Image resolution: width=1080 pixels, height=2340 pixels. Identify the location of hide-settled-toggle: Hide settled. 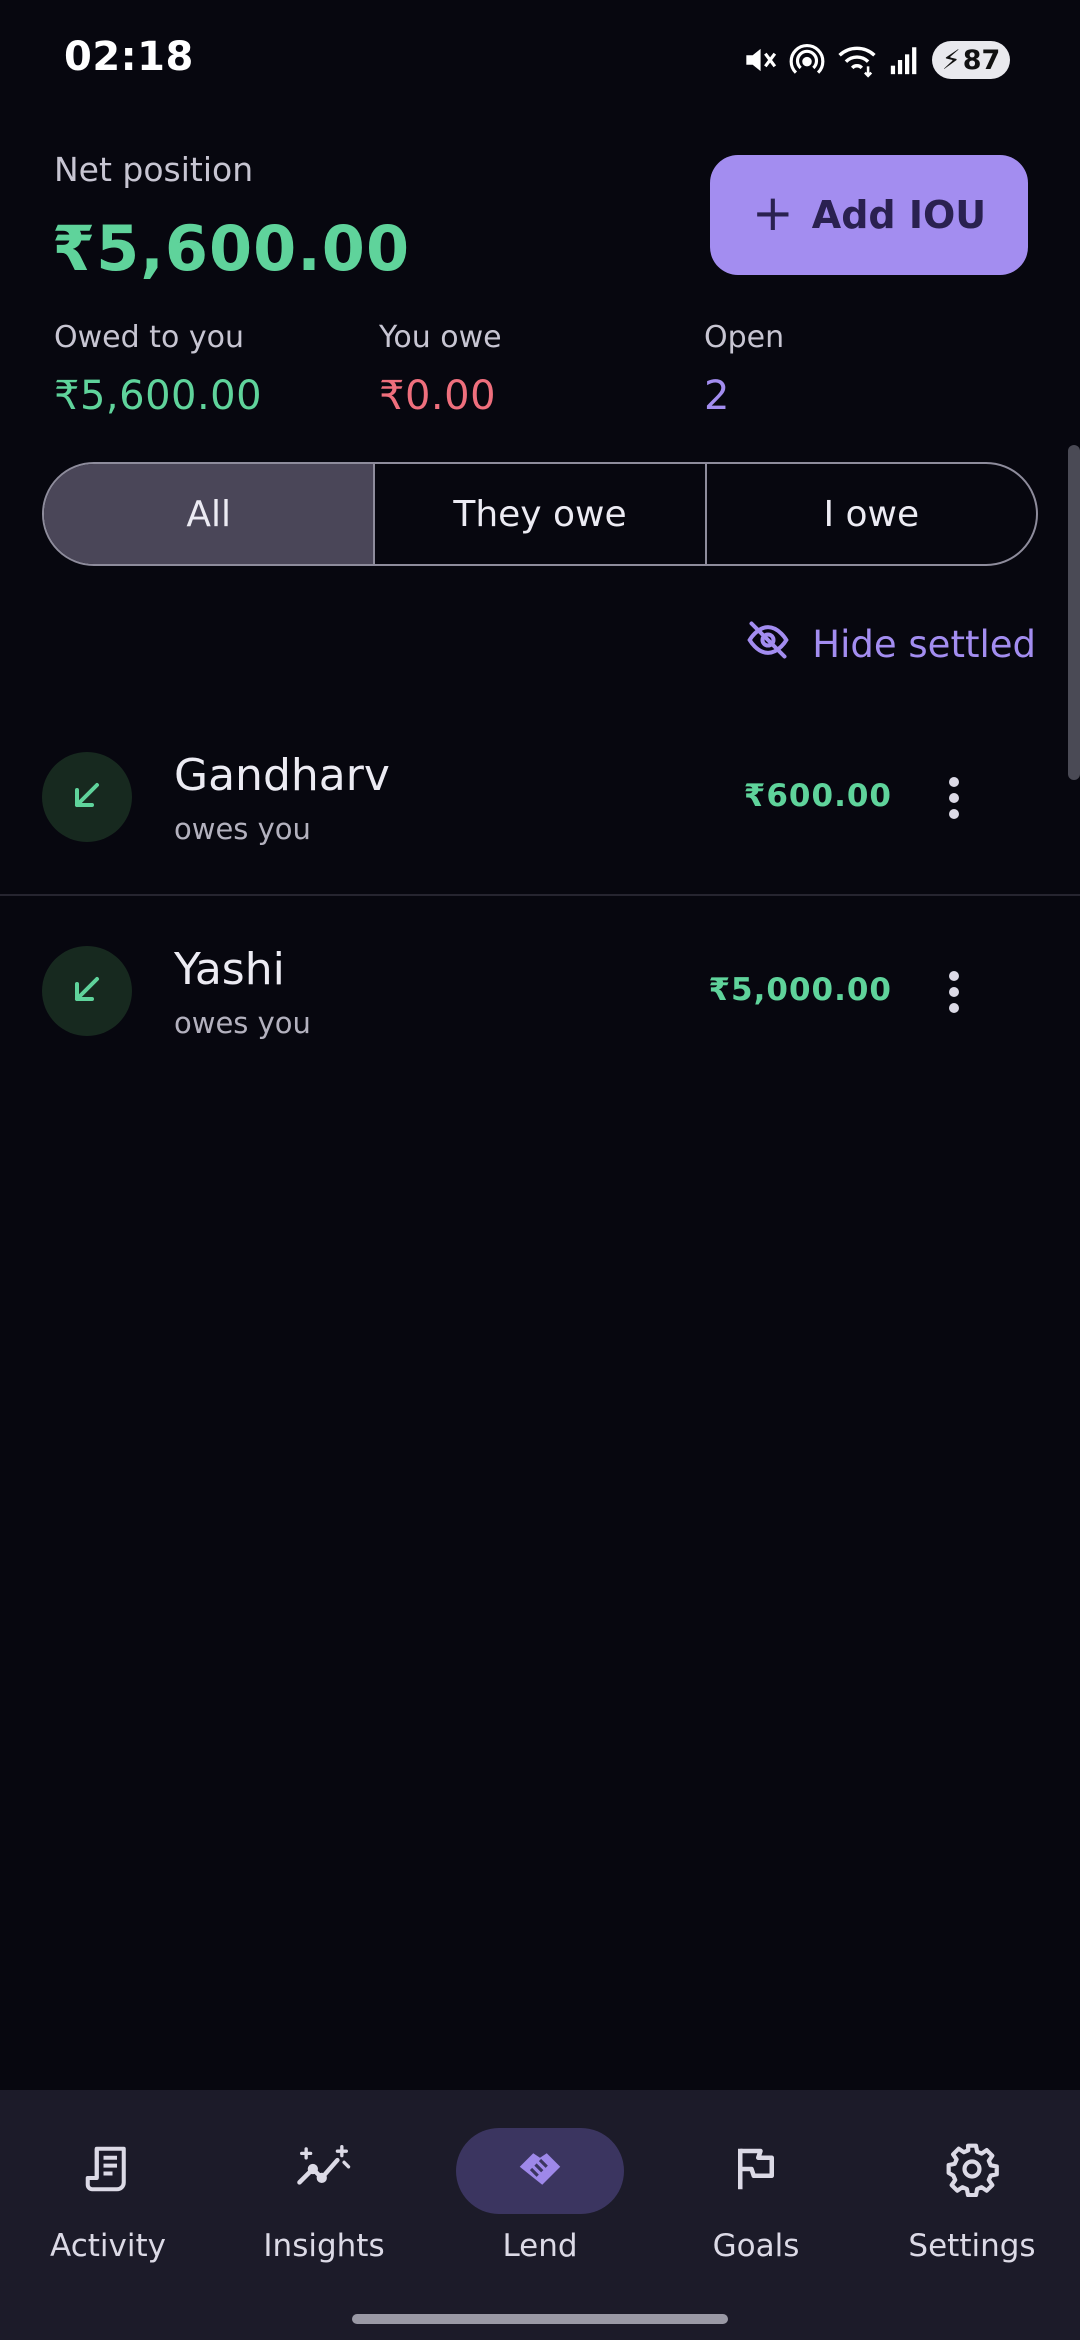
(891, 644).